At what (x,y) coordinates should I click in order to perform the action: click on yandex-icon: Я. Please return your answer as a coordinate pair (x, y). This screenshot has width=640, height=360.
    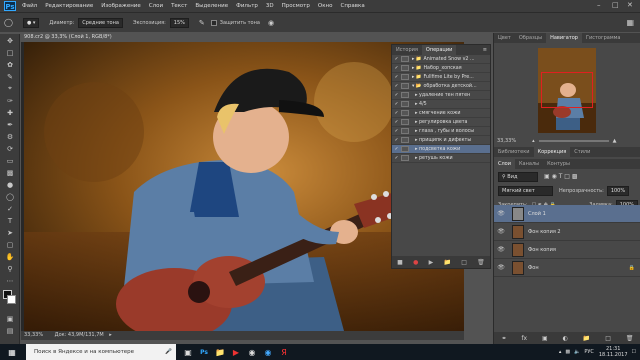
    Looking at the image, I should click on (284, 352).